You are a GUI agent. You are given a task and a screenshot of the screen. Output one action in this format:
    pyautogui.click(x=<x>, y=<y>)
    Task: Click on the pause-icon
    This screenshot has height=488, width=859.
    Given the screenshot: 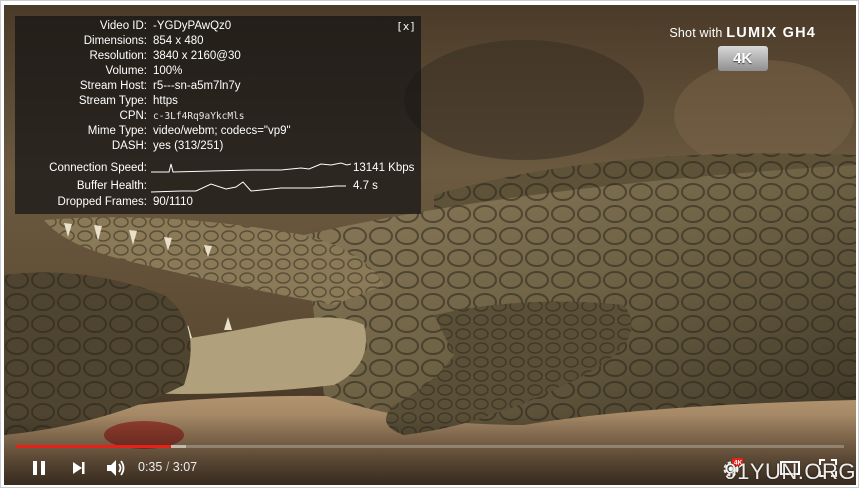 What is the action you would take?
    pyautogui.click(x=39, y=468)
    